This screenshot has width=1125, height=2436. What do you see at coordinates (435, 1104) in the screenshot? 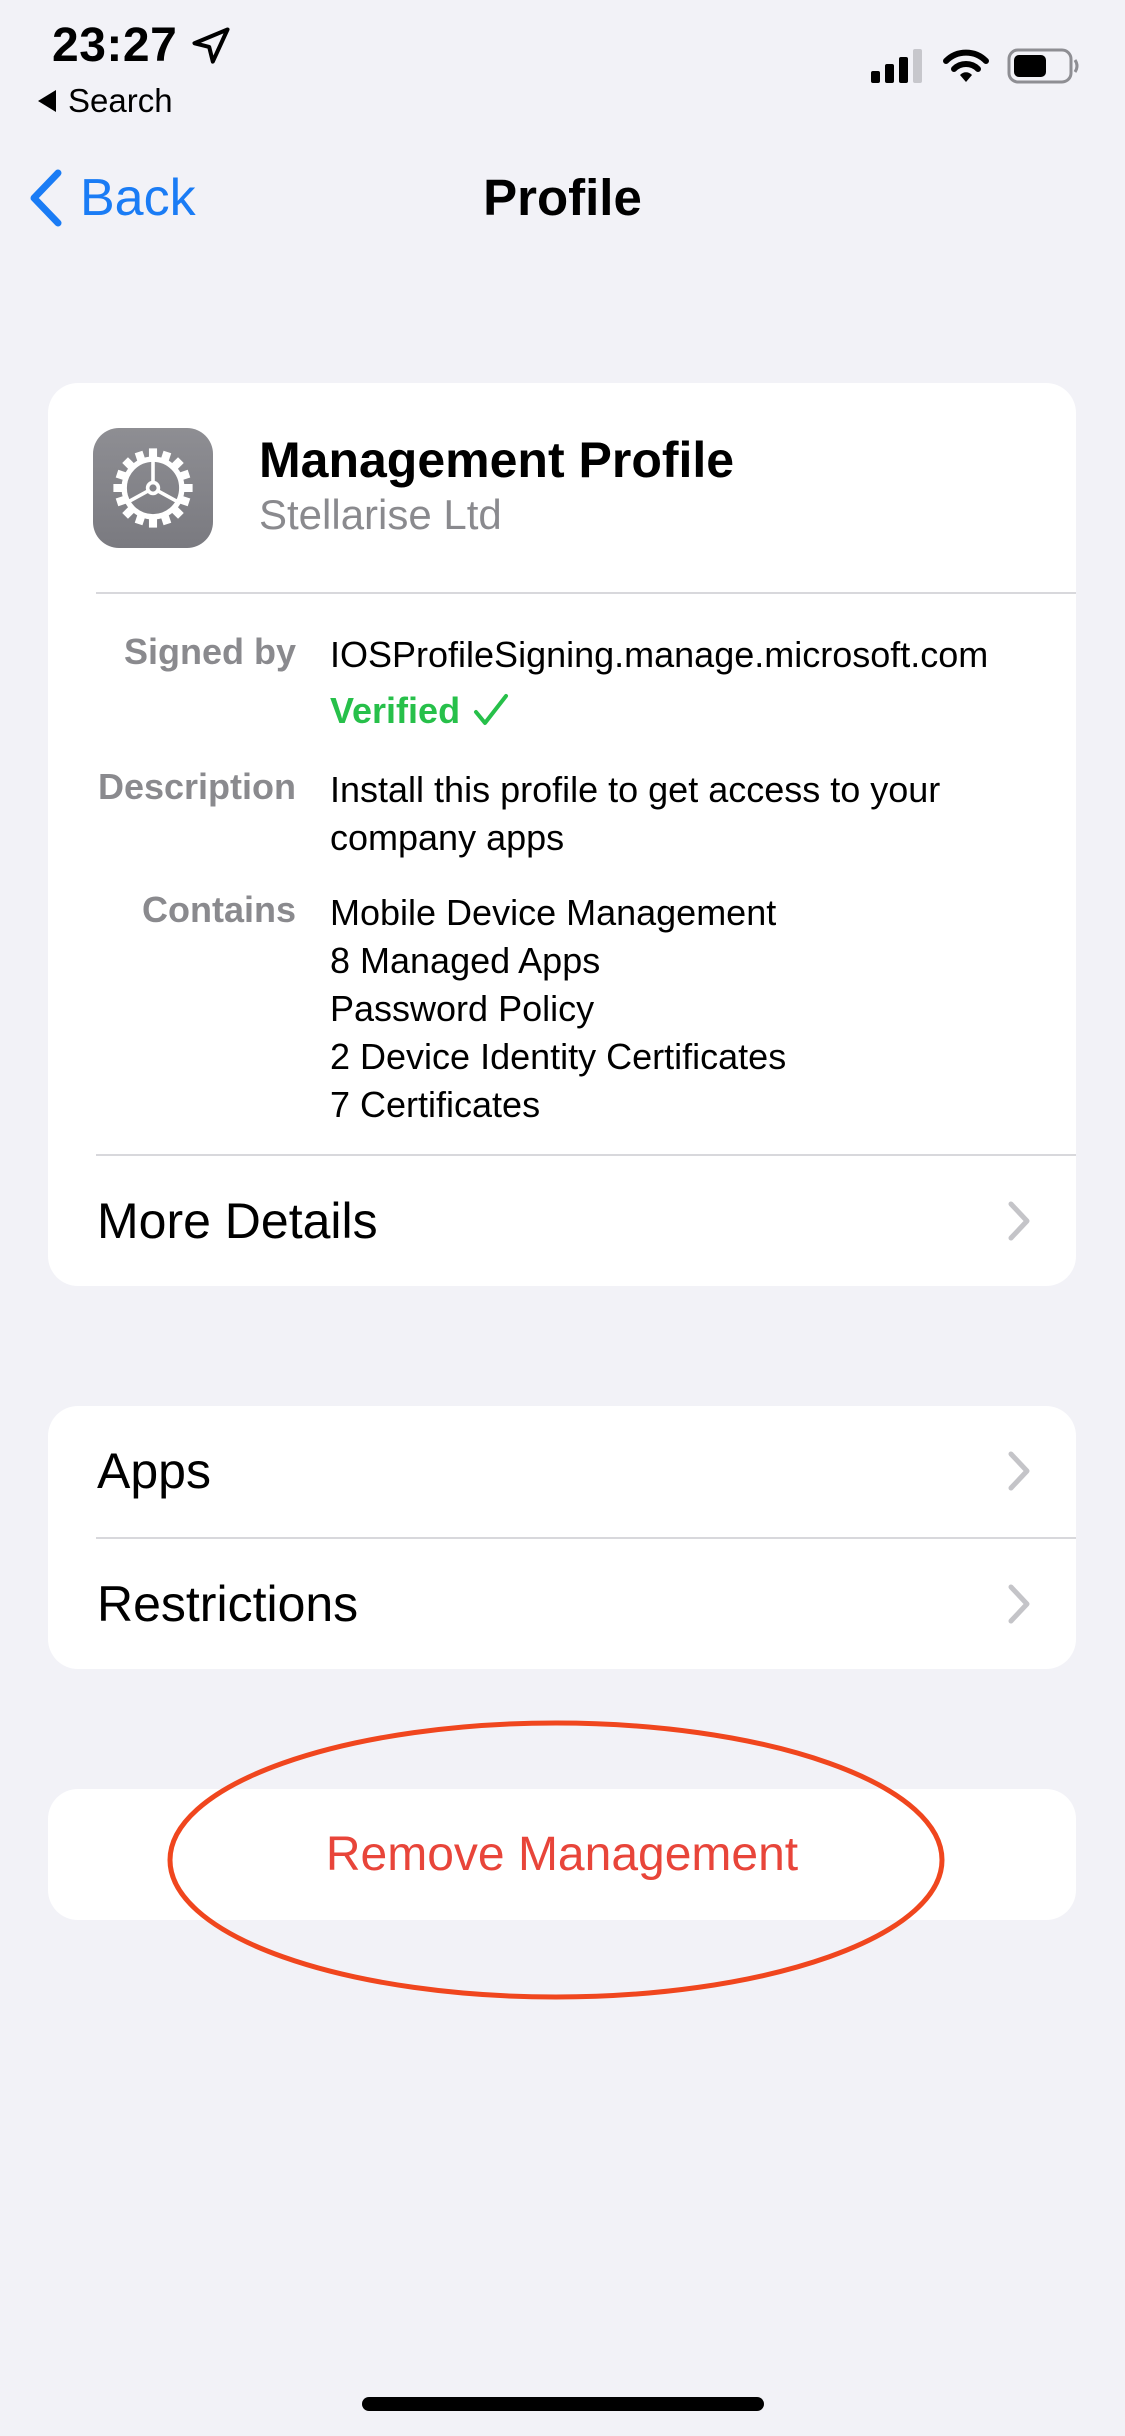
I see `contains-item: 7 Certificates` at bounding box center [435, 1104].